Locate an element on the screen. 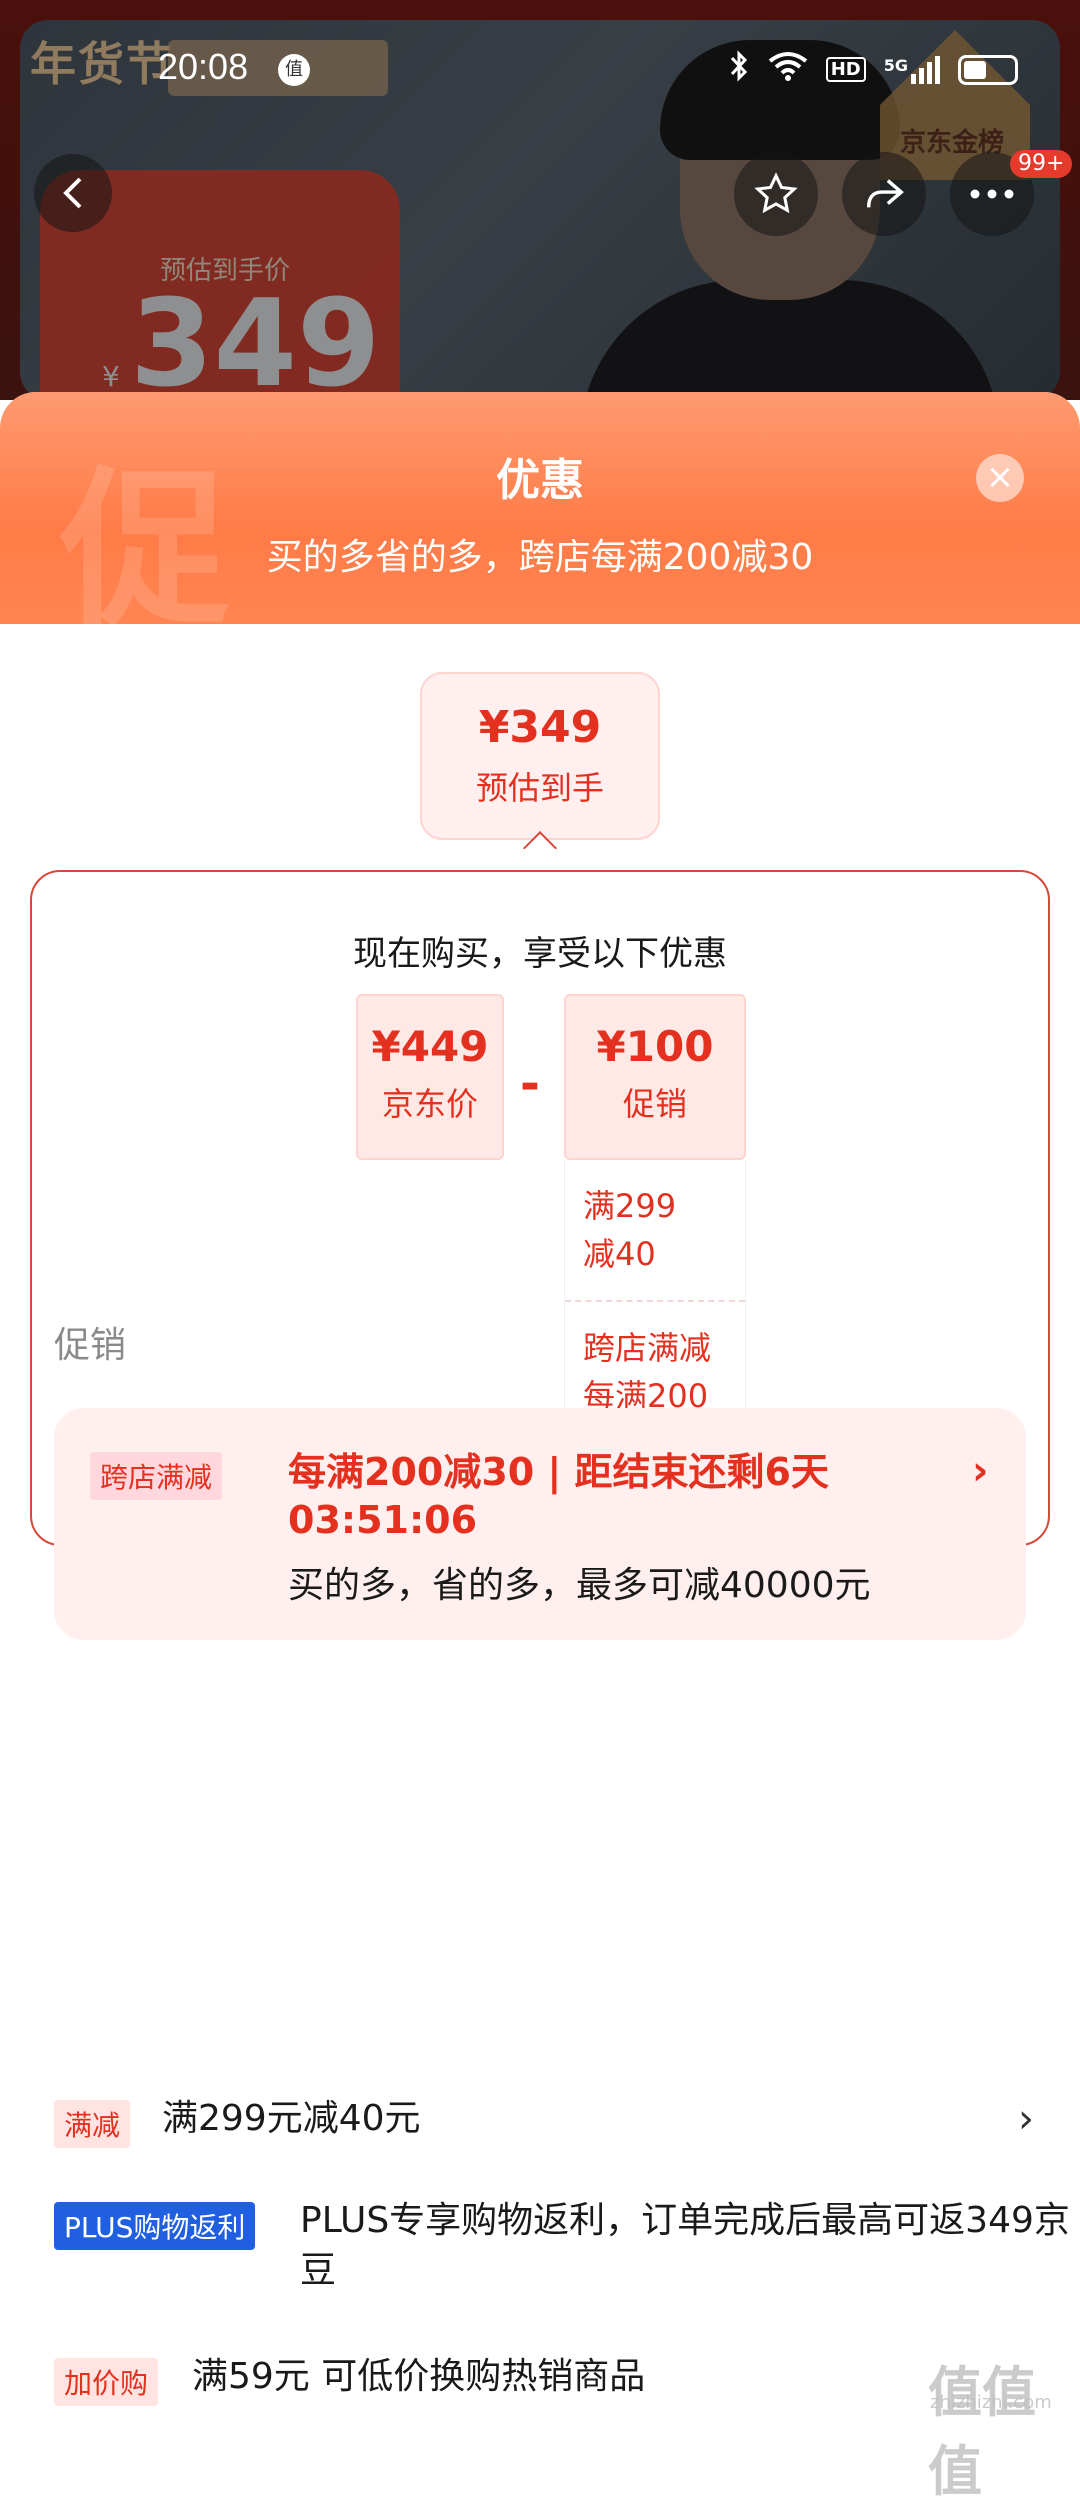 Image resolution: width=1080 pixels, height=2506 pixels. sheet-header: 促 优惠 买的多省的多，跨店每满200减30 × is located at coordinates (540, 521).